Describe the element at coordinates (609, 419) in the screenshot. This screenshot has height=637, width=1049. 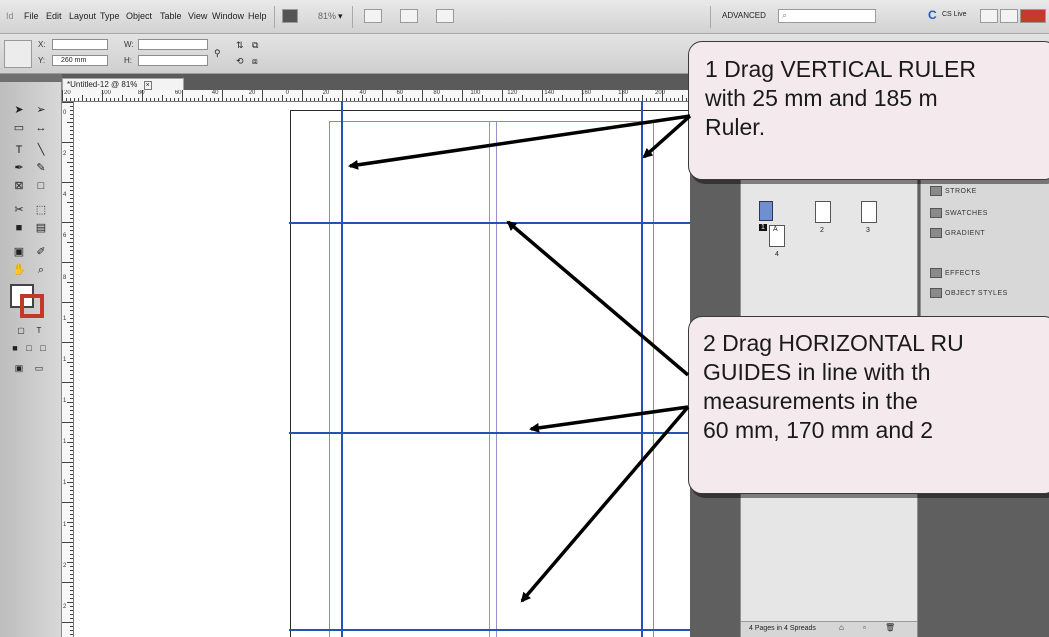
I see `arrow-to-middle-horizontal-guide` at that location.